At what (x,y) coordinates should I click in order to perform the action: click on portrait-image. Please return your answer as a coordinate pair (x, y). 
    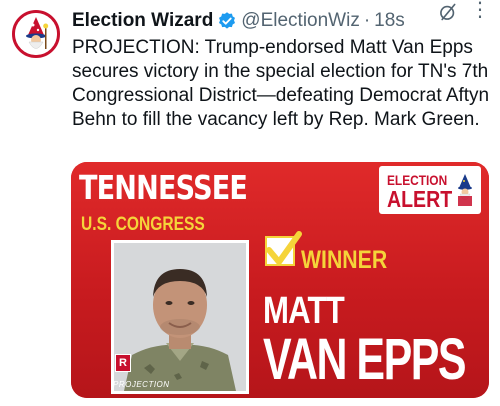
    Looking at the image, I should click on (180, 317).